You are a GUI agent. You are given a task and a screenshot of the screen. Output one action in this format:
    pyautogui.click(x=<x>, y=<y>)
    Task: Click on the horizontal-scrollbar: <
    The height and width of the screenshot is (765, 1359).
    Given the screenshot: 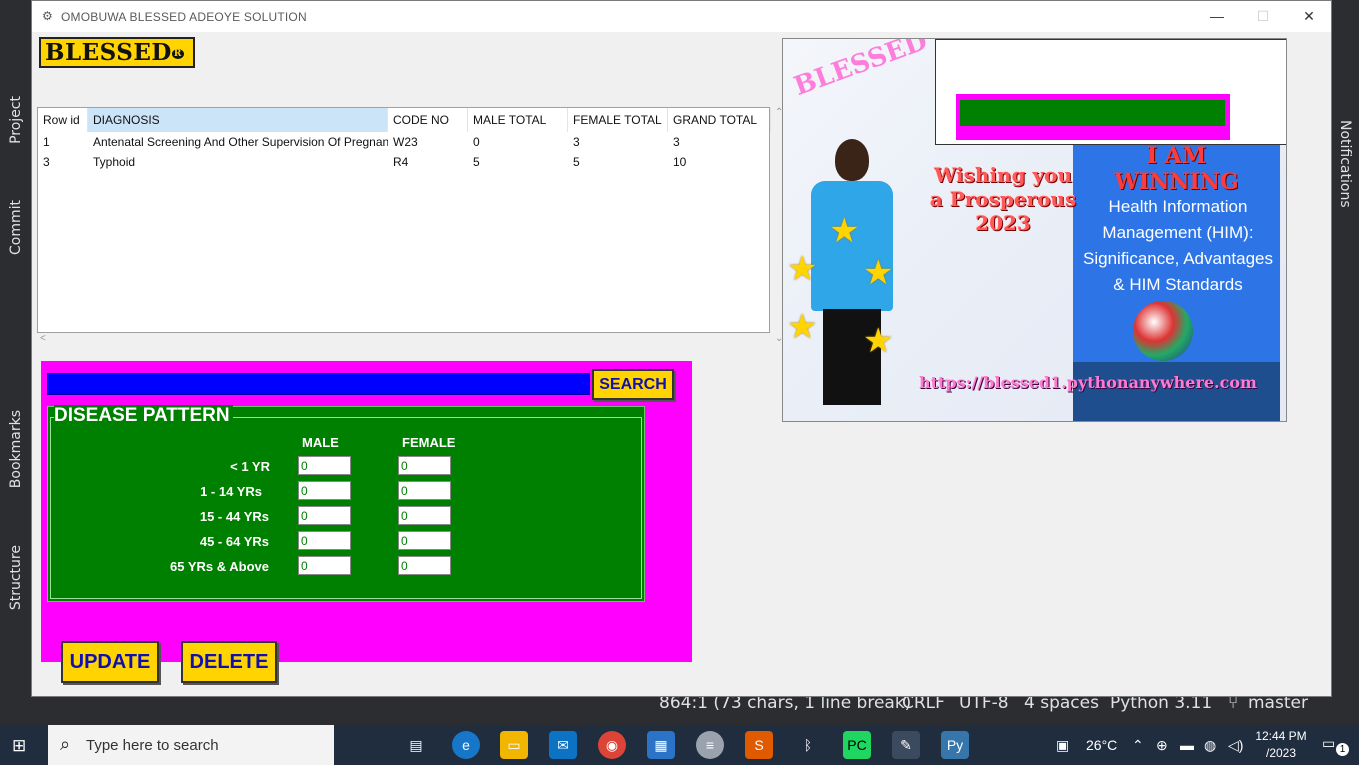 What is the action you would take?
    pyautogui.click(x=403, y=340)
    